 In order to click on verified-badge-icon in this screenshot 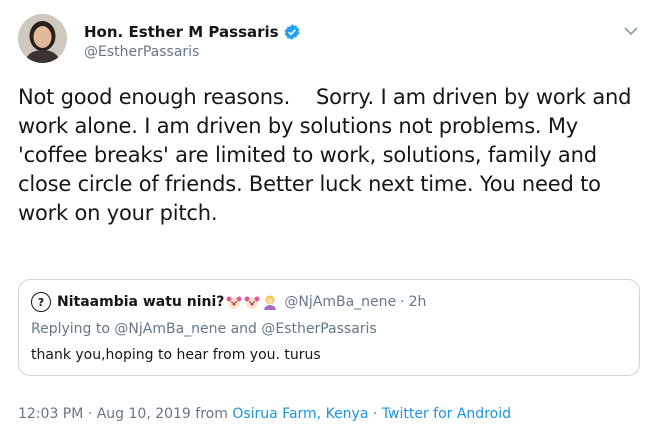, I will do `click(292, 32)`.